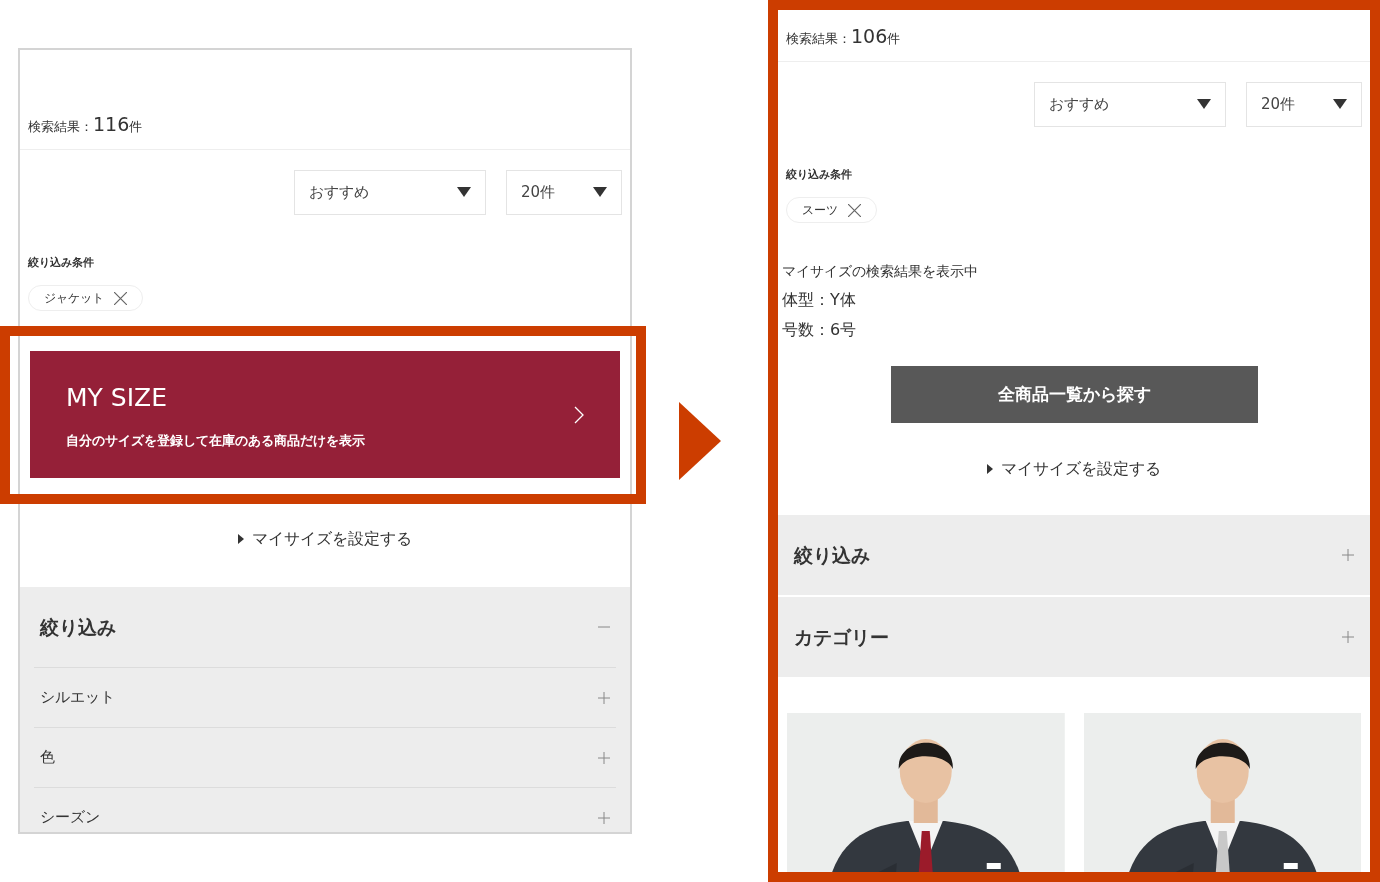  What do you see at coordinates (579, 414) in the screenshot?
I see `chevron-right-icon` at bounding box center [579, 414].